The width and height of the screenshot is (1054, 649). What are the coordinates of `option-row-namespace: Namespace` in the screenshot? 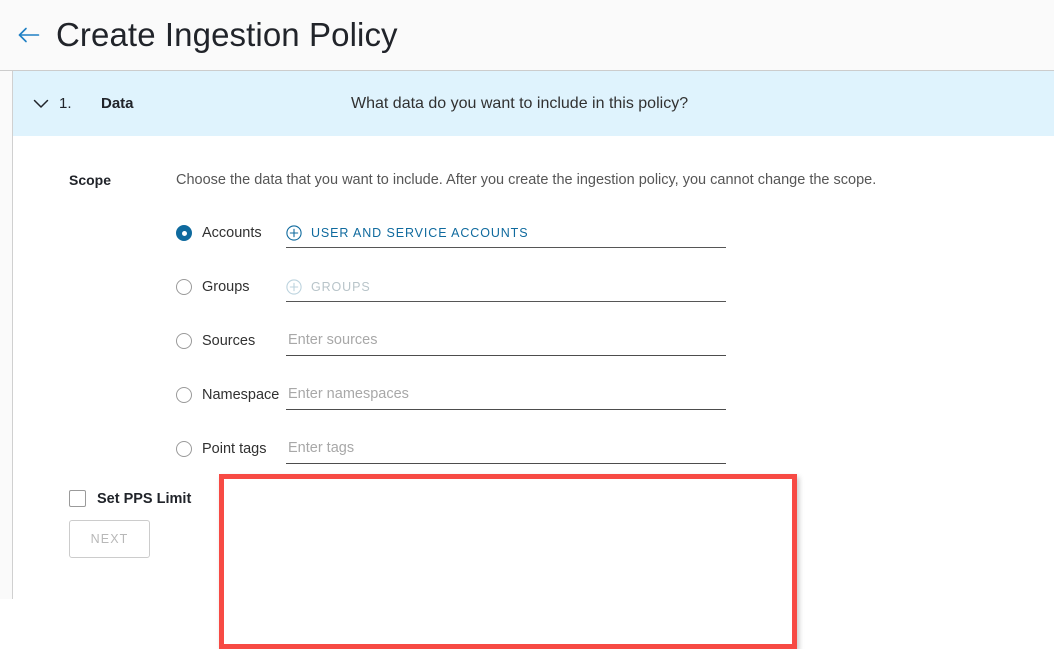 It's located at (615, 395).